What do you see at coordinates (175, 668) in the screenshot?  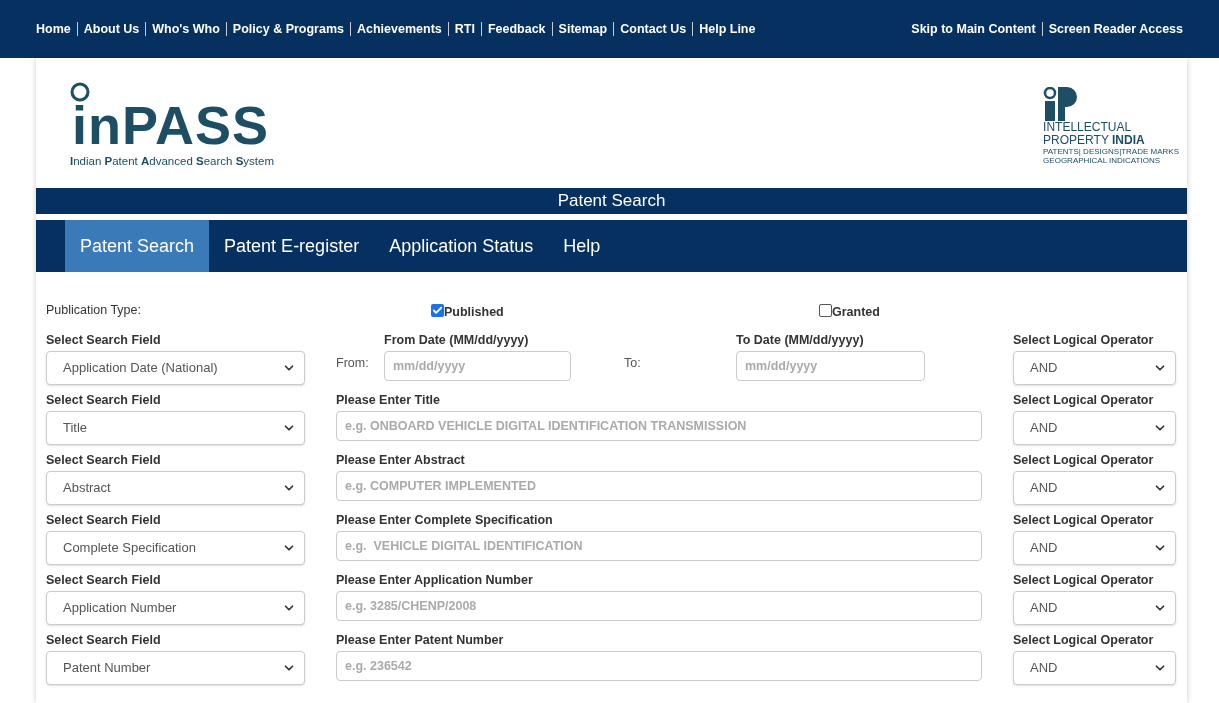 I see `search-field-select: Patent Number` at bounding box center [175, 668].